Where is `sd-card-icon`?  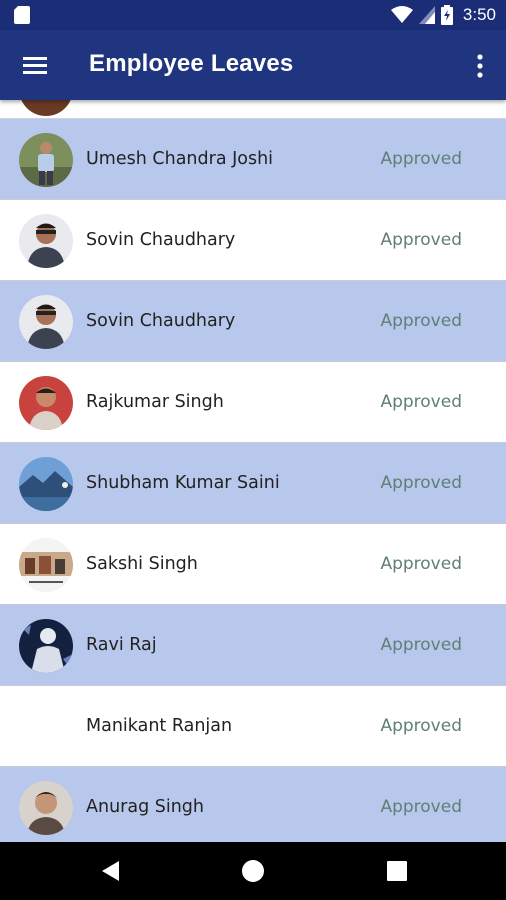 sd-card-icon is located at coordinates (22, 15).